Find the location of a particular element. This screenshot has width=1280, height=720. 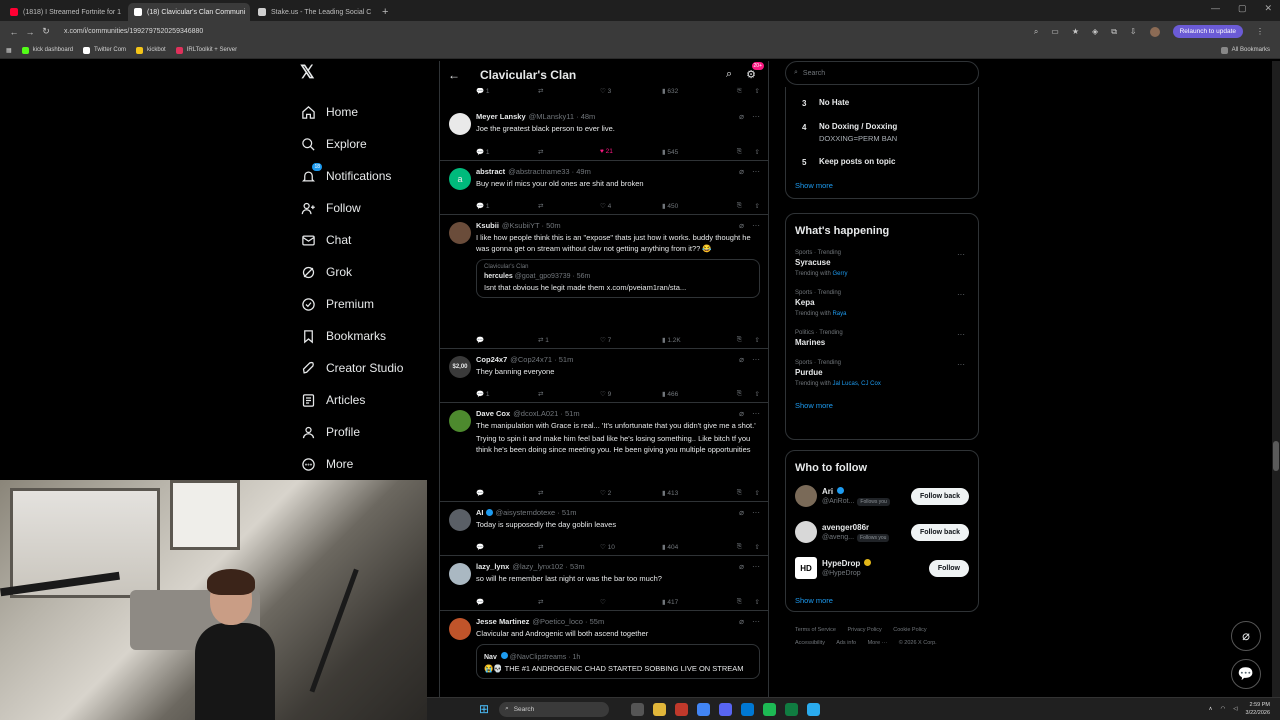

app-icon is located at coordinates (748, 709).